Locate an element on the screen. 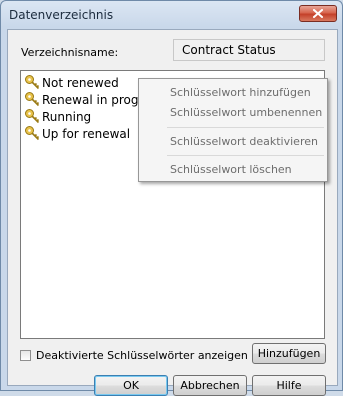 This screenshot has height=396, width=343. show-disabled-option: Deaktivierte Schlüsselwörter anzeigen is located at coordinates (134, 355).